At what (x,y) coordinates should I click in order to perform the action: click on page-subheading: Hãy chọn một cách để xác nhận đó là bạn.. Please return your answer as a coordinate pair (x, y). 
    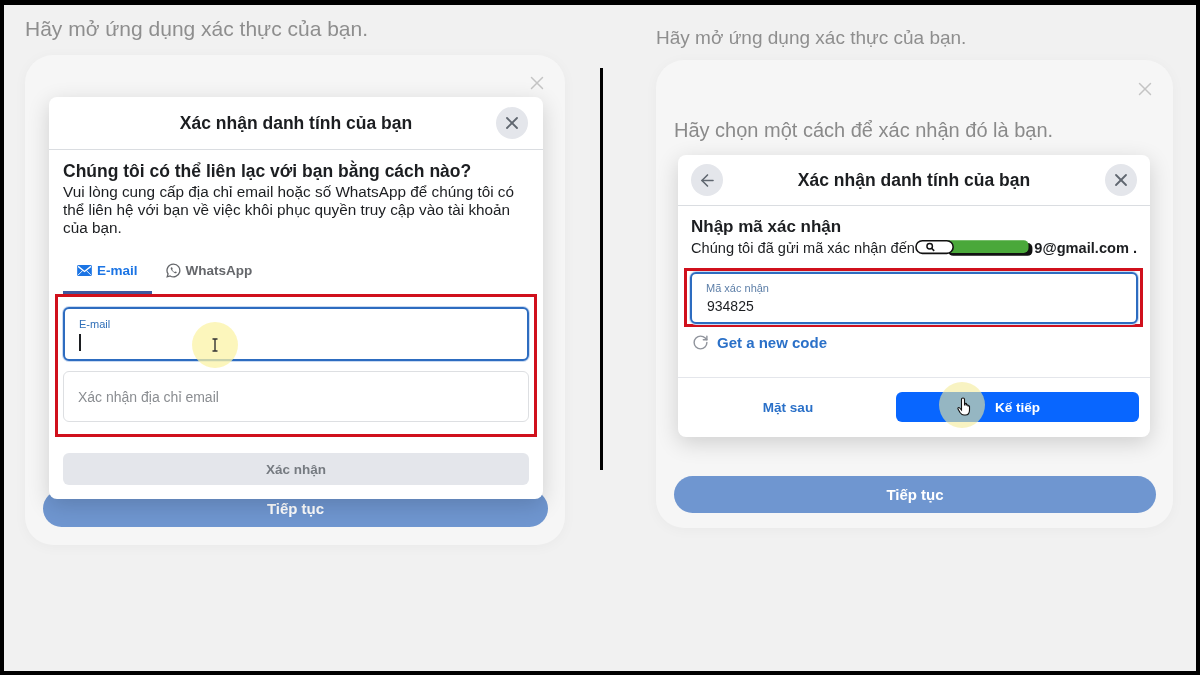
    Looking at the image, I should click on (864, 130).